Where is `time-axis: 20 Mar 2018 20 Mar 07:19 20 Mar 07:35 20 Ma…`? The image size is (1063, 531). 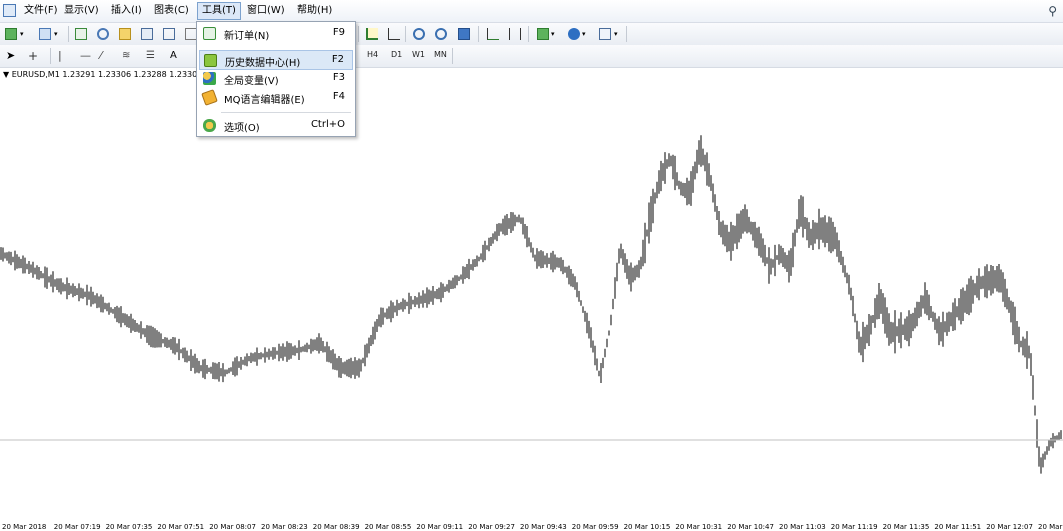
time-axis: 20 Mar 2018 20 Mar 07:19 20 Mar 07:35 20 Ma… is located at coordinates (531, 524).